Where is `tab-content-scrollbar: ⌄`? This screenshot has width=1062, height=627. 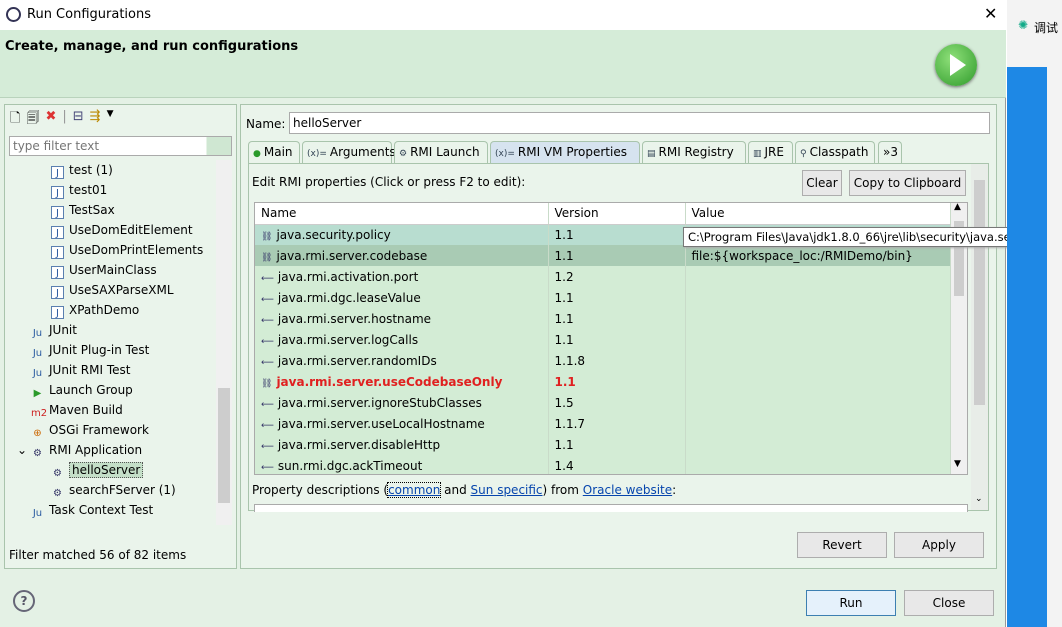 tab-content-scrollbar: ⌄ is located at coordinates (979, 337).